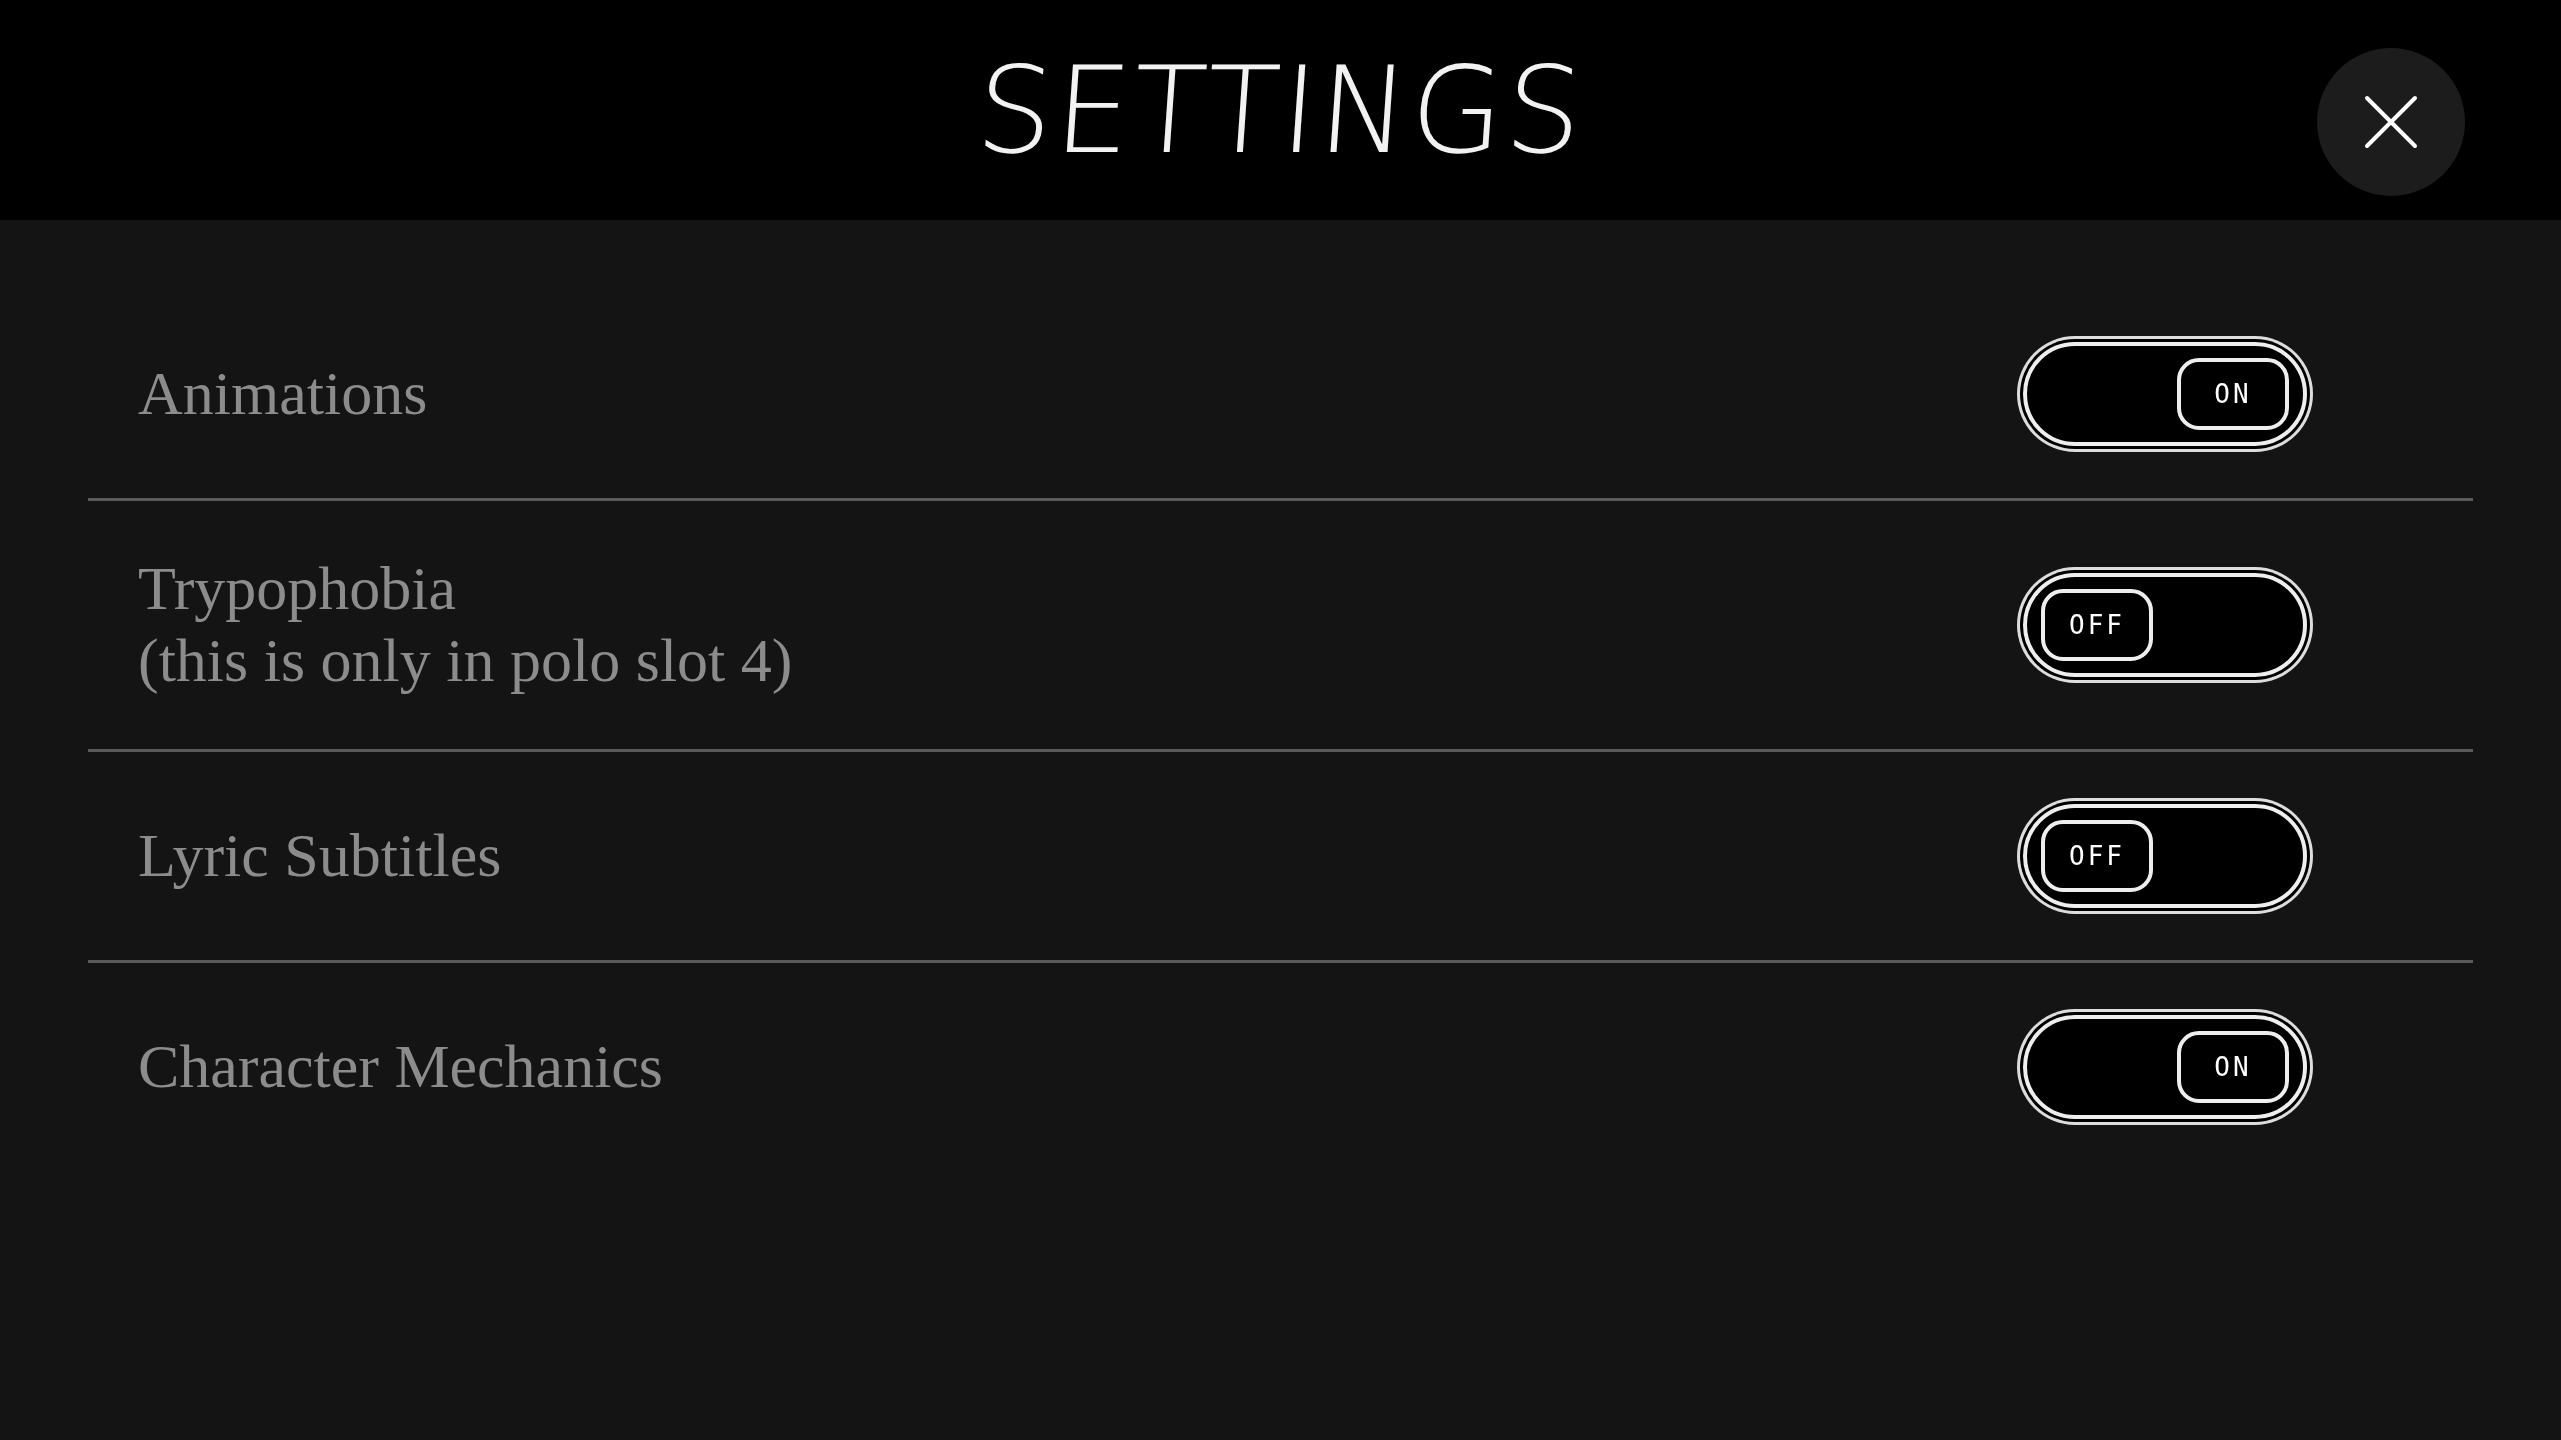  What do you see at coordinates (400, 1066) in the screenshot?
I see `setting-label: Character Mechanics` at bounding box center [400, 1066].